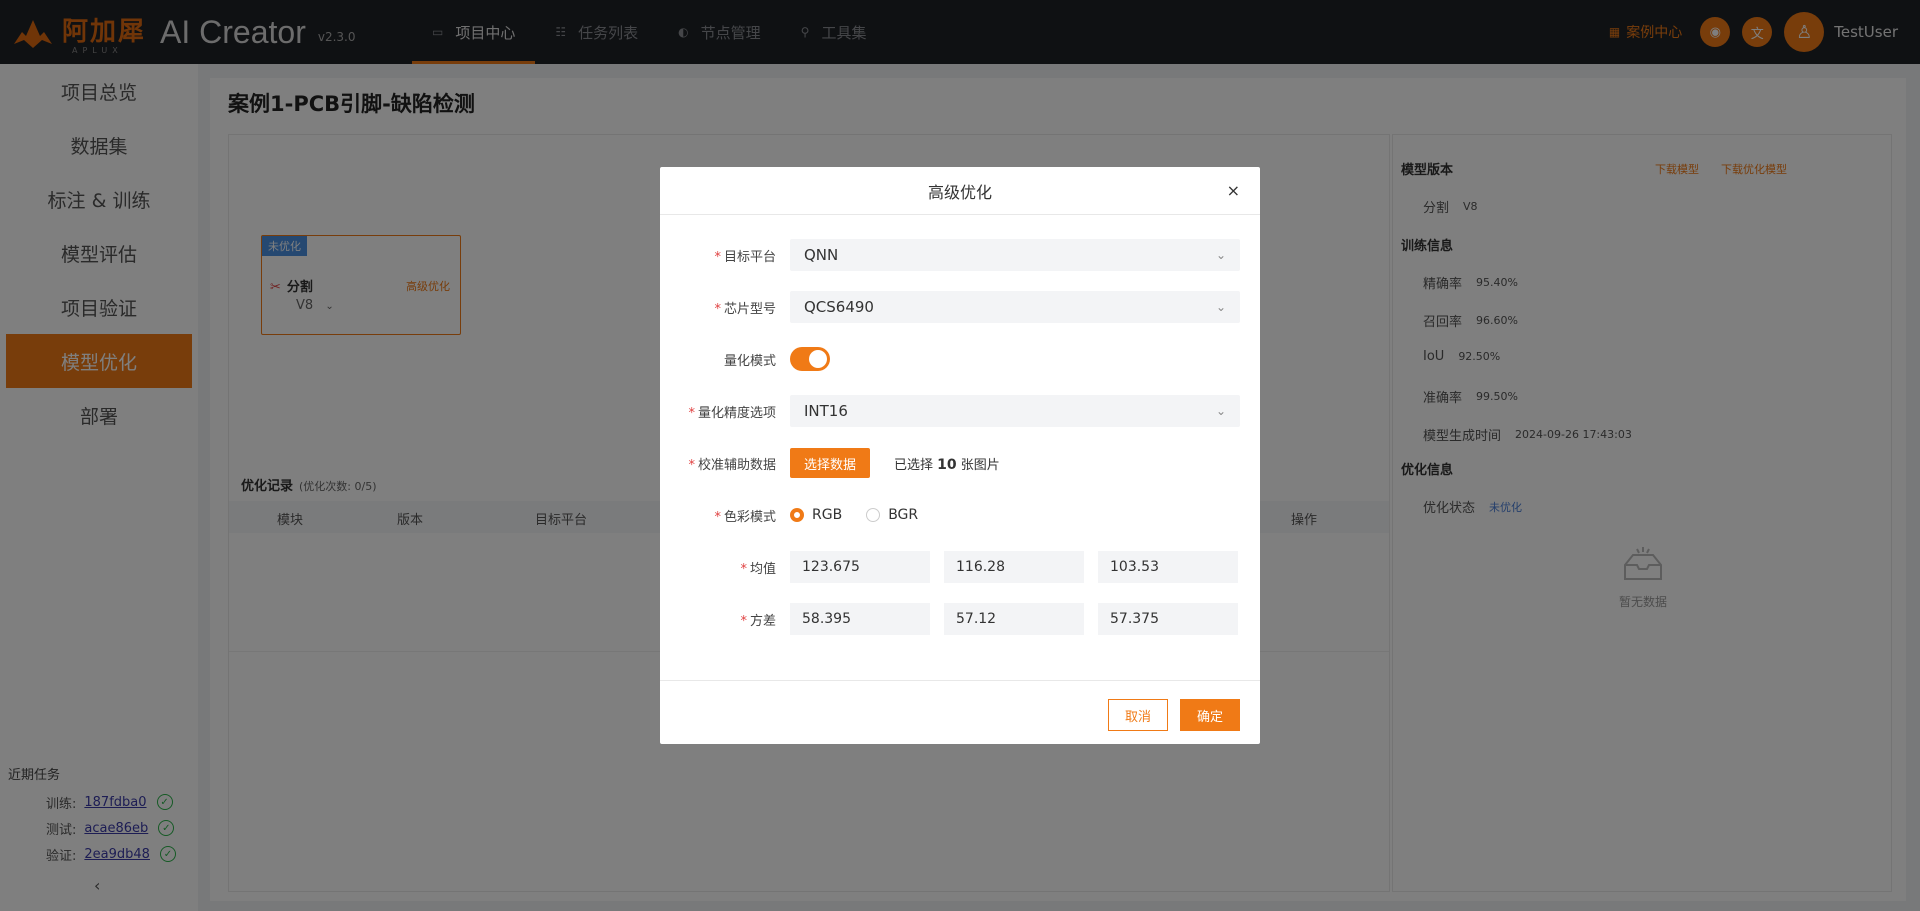 Image resolution: width=1920 pixels, height=911 pixels. I want to click on std-input-b: 57.375, so click(1168, 619).